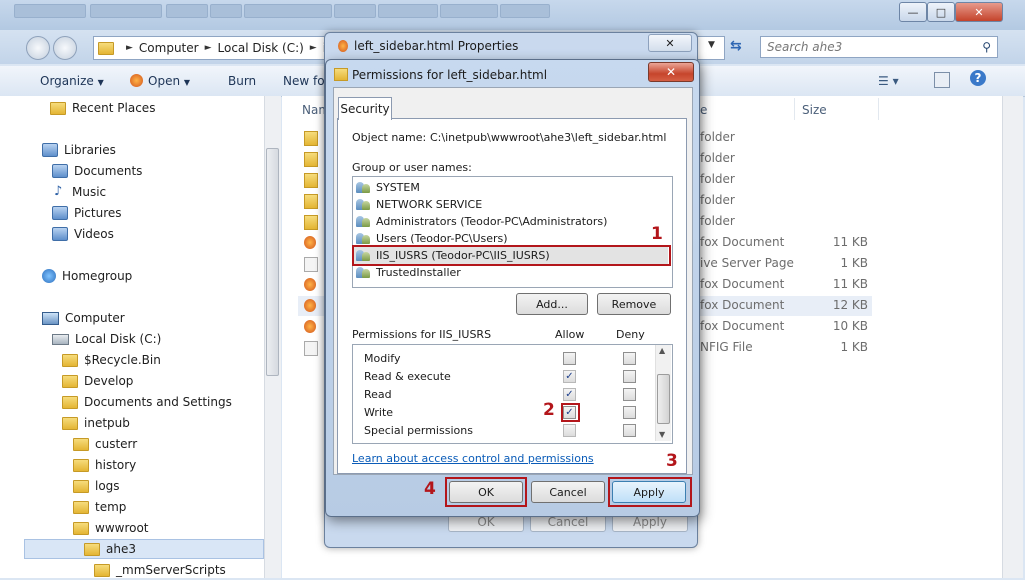 This screenshot has width=1025, height=580. I want to click on nav-item-custerr: custerr, so click(105, 444).